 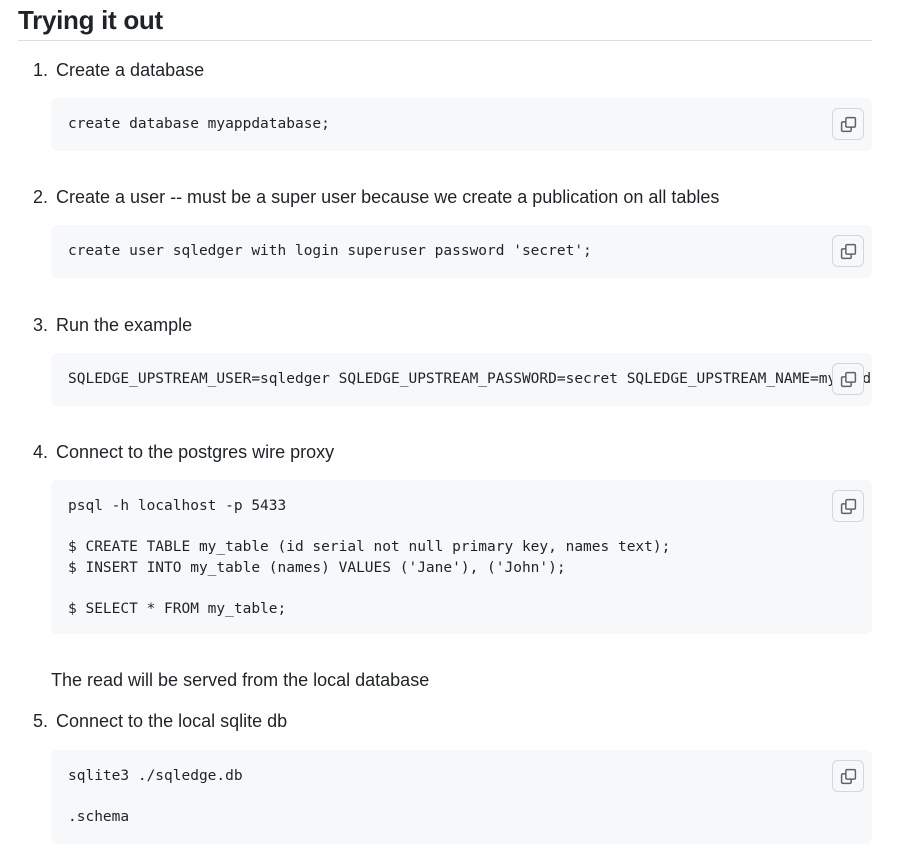 I want to click on step-number: 2., so click(x=41, y=197).